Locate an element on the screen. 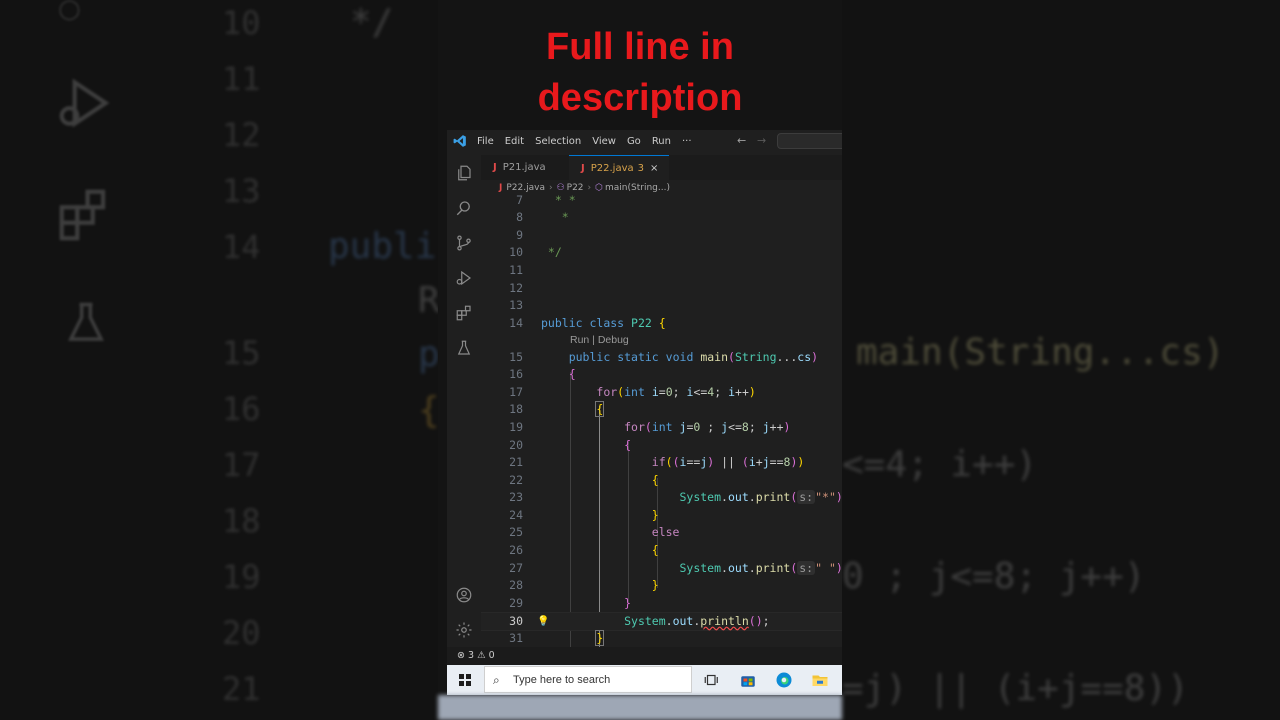 The width and height of the screenshot is (1280, 720). overlay-title-line2: description is located at coordinates (640, 98).